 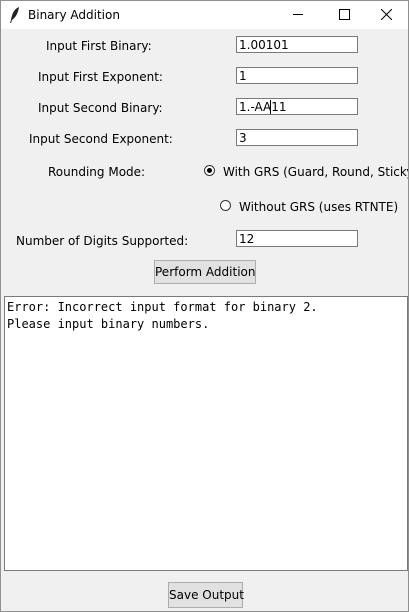 I want to click on text-caret, so click(x=270, y=107).